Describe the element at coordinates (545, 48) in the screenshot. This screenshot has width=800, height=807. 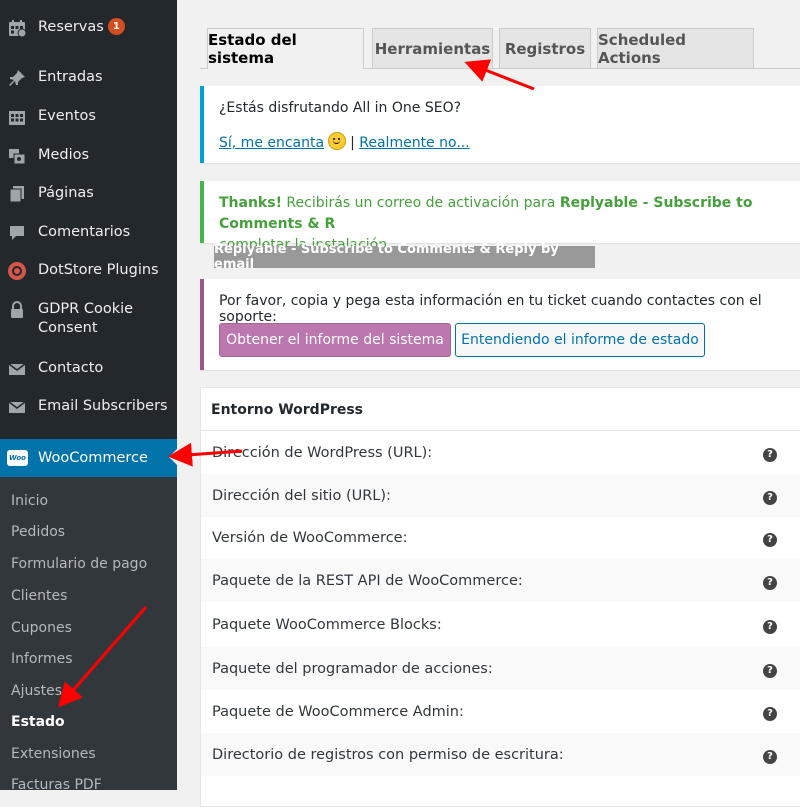
I see `tab-registros: Registros` at that location.